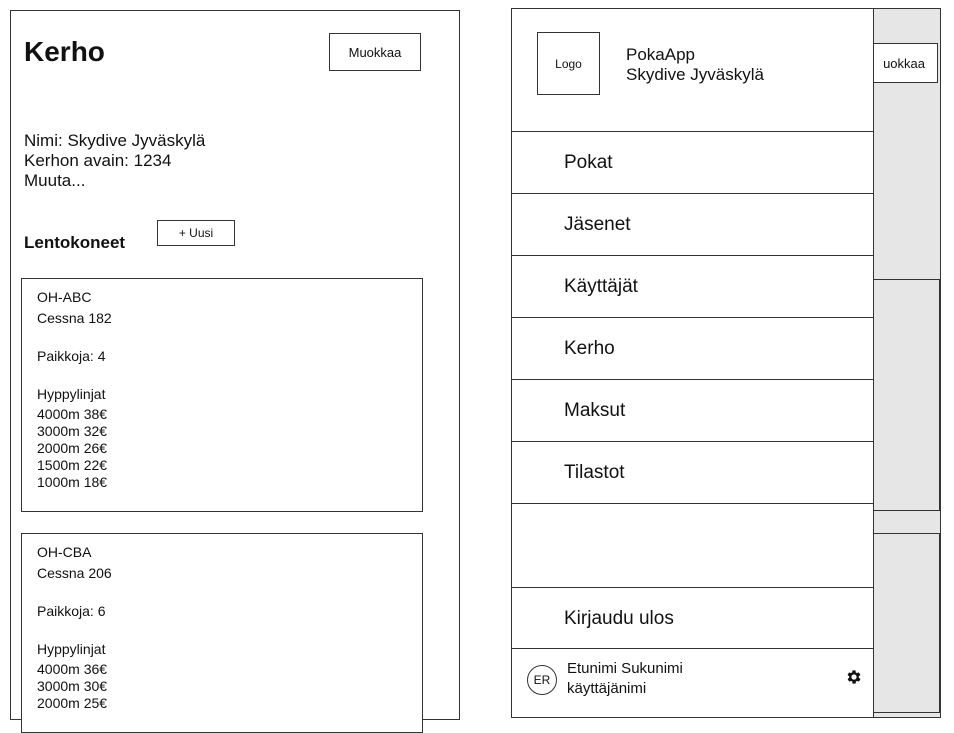 Image resolution: width=954 pixels, height=733 pixels. What do you see at coordinates (588, 162) in the screenshot?
I see `menu-item-label: Pokat` at bounding box center [588, 162].